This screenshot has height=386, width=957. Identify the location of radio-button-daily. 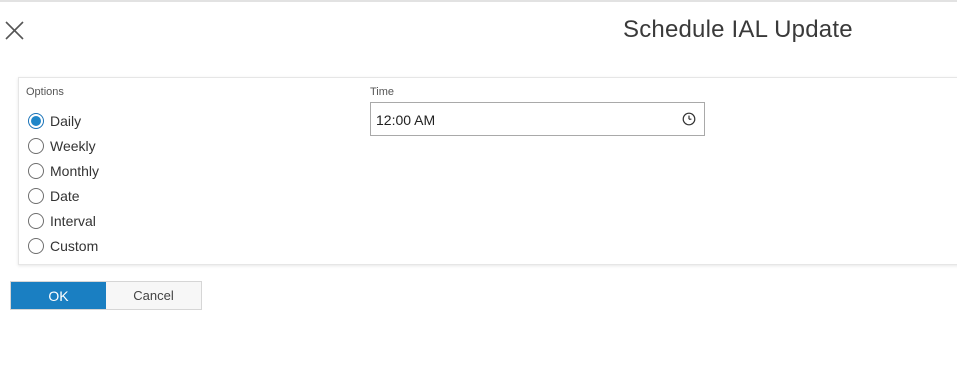
(36, 120).